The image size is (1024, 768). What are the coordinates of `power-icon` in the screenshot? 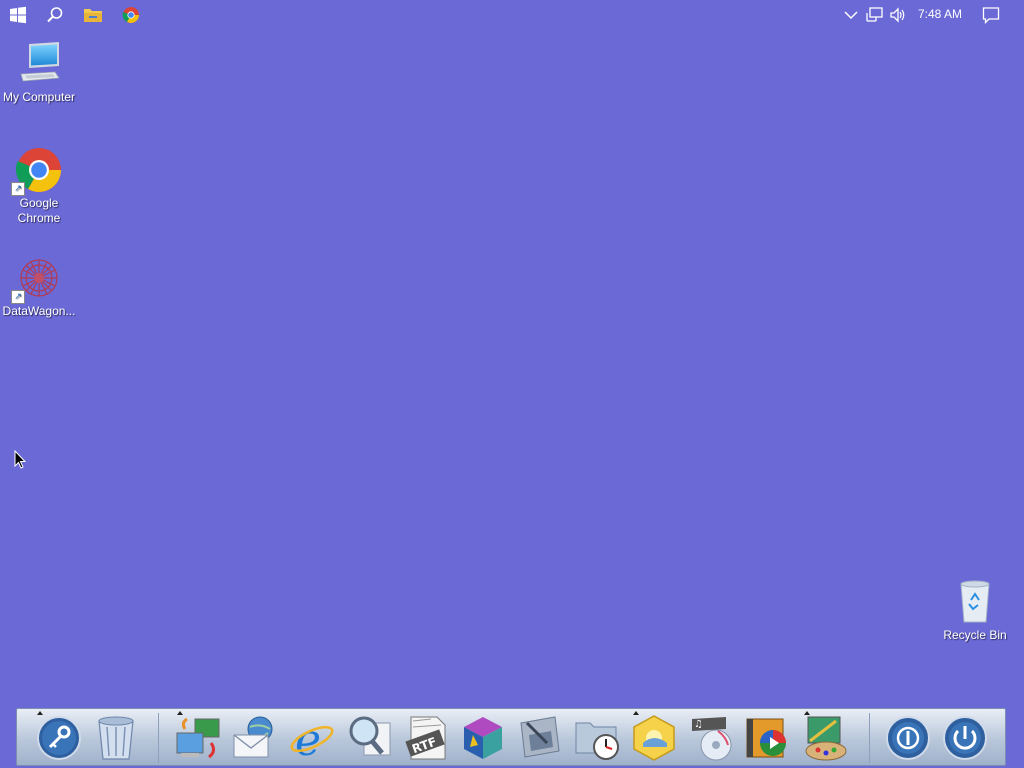 It's located at (965, 738).